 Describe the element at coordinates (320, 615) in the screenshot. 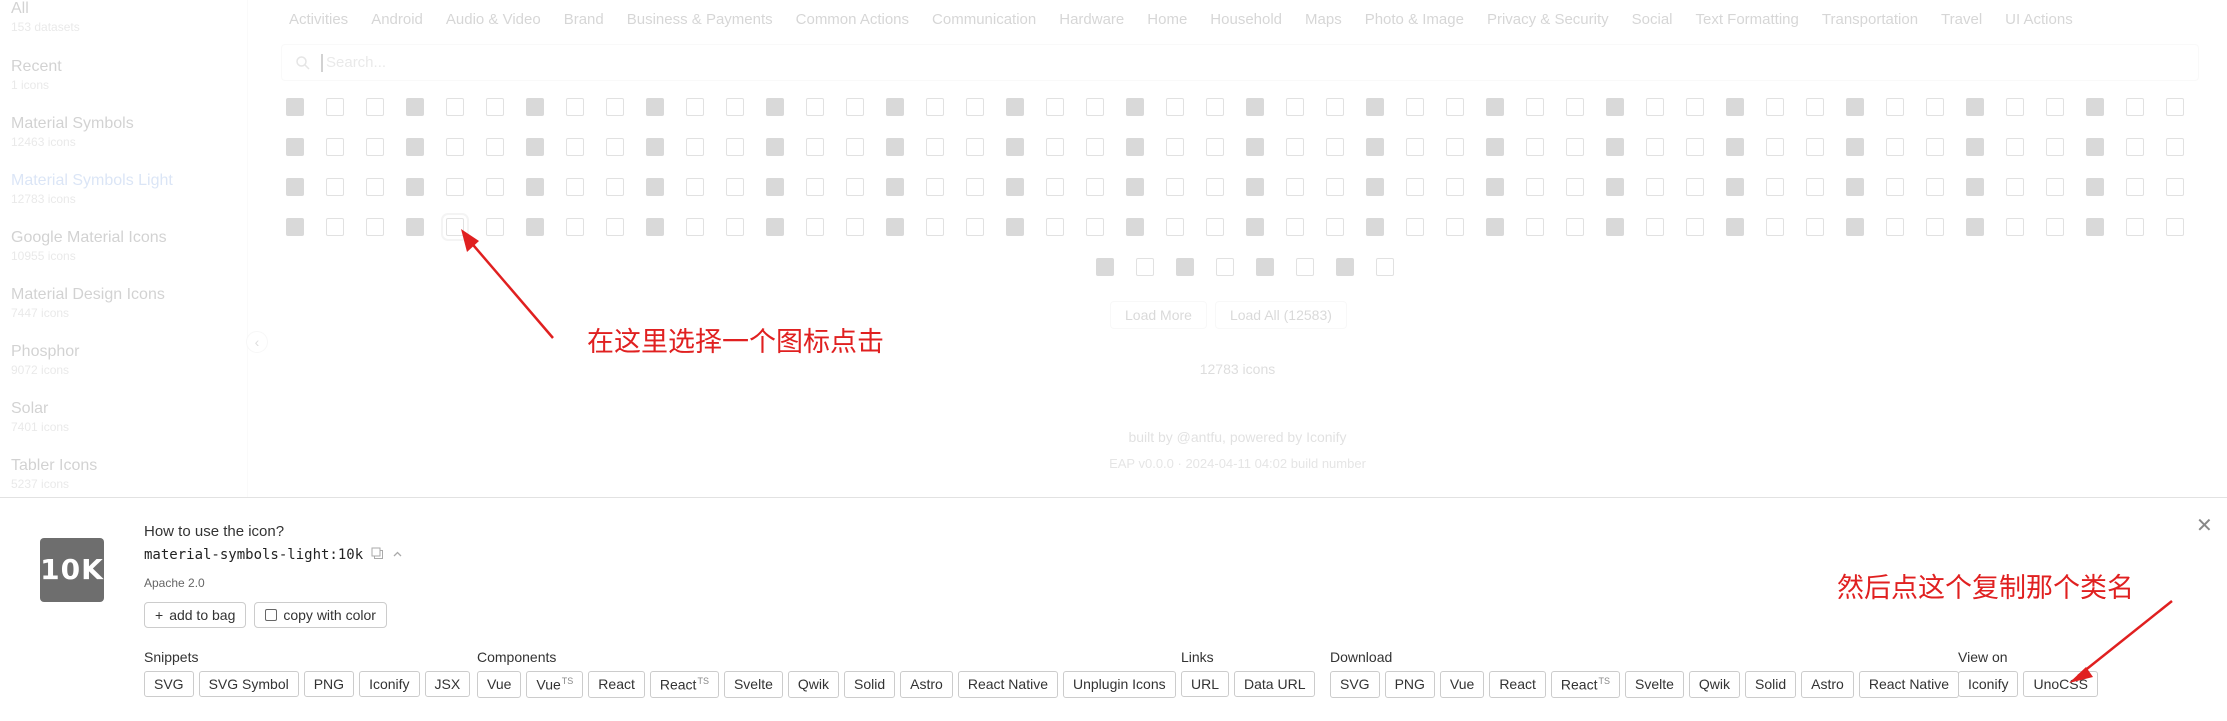

I see `copy-with-color-toggle: copy with color` at that location.